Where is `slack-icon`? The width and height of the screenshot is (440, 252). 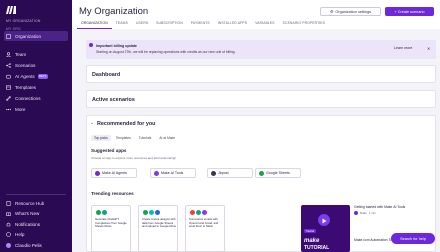 slack-icon is located at coordinates (204, 212).